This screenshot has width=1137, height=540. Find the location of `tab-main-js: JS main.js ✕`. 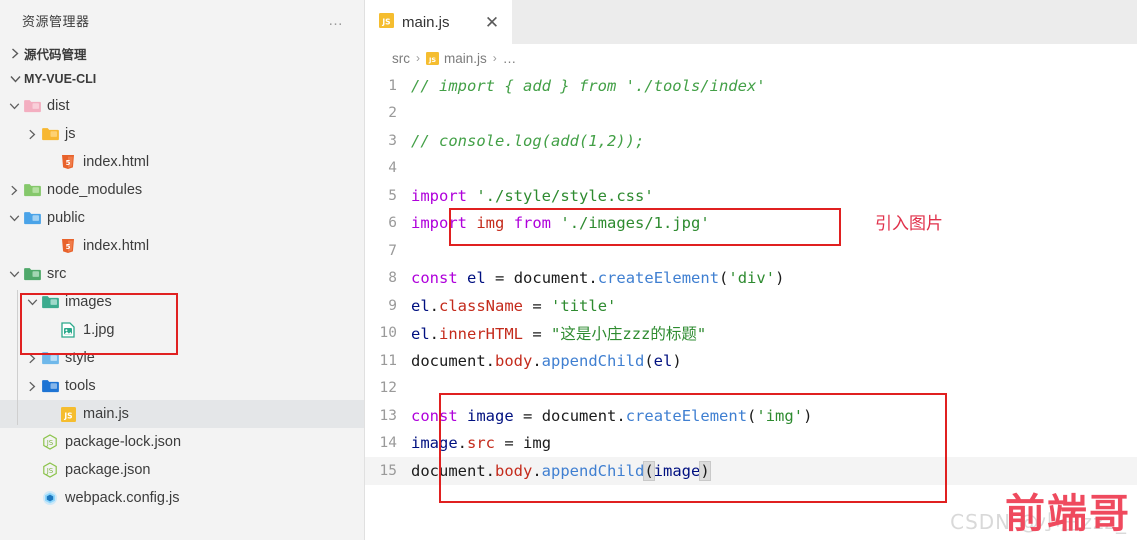

tab-main-js: JS main.js ✕ is located at coordinates (438, 22).